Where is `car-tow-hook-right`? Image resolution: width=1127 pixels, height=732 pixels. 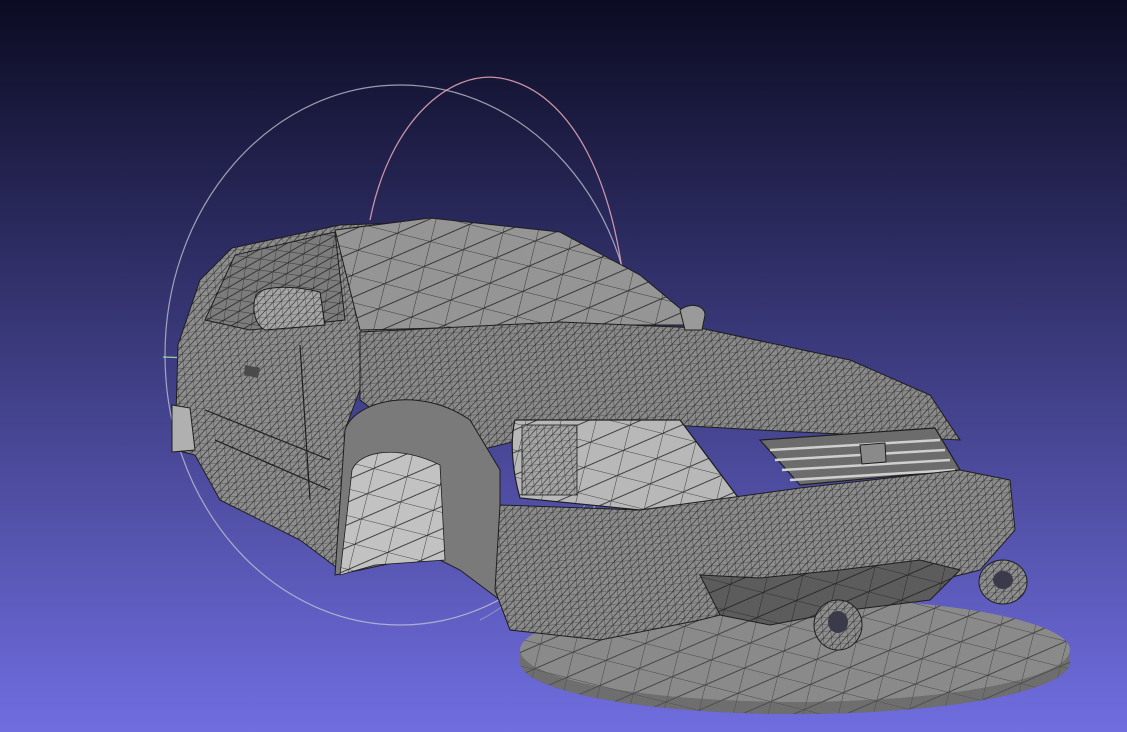
car-tow-hook-right is located at coordinates (1003, 582).